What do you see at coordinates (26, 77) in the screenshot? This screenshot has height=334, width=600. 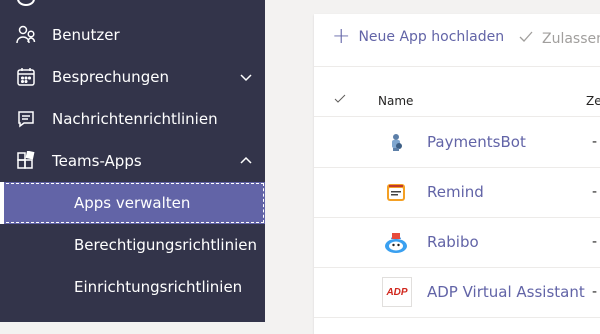 I see `calendar-icon` at bounding box center [26, 77].